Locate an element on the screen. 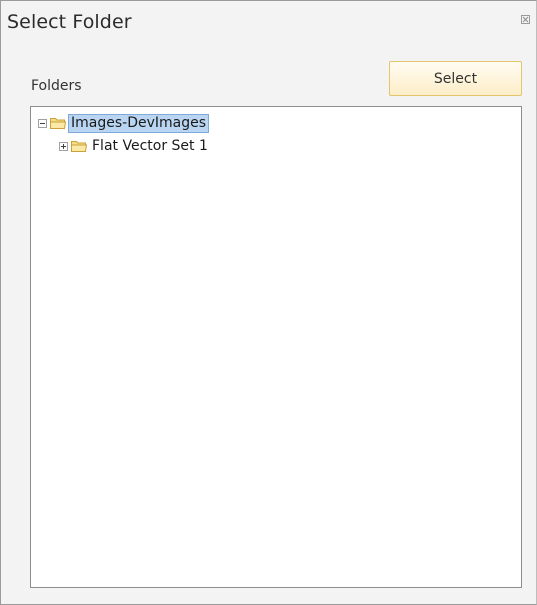 This screenshot has width=537, height=605. tree-node-label: Flat Vector Set 1 is located at coordinates (150, 146).